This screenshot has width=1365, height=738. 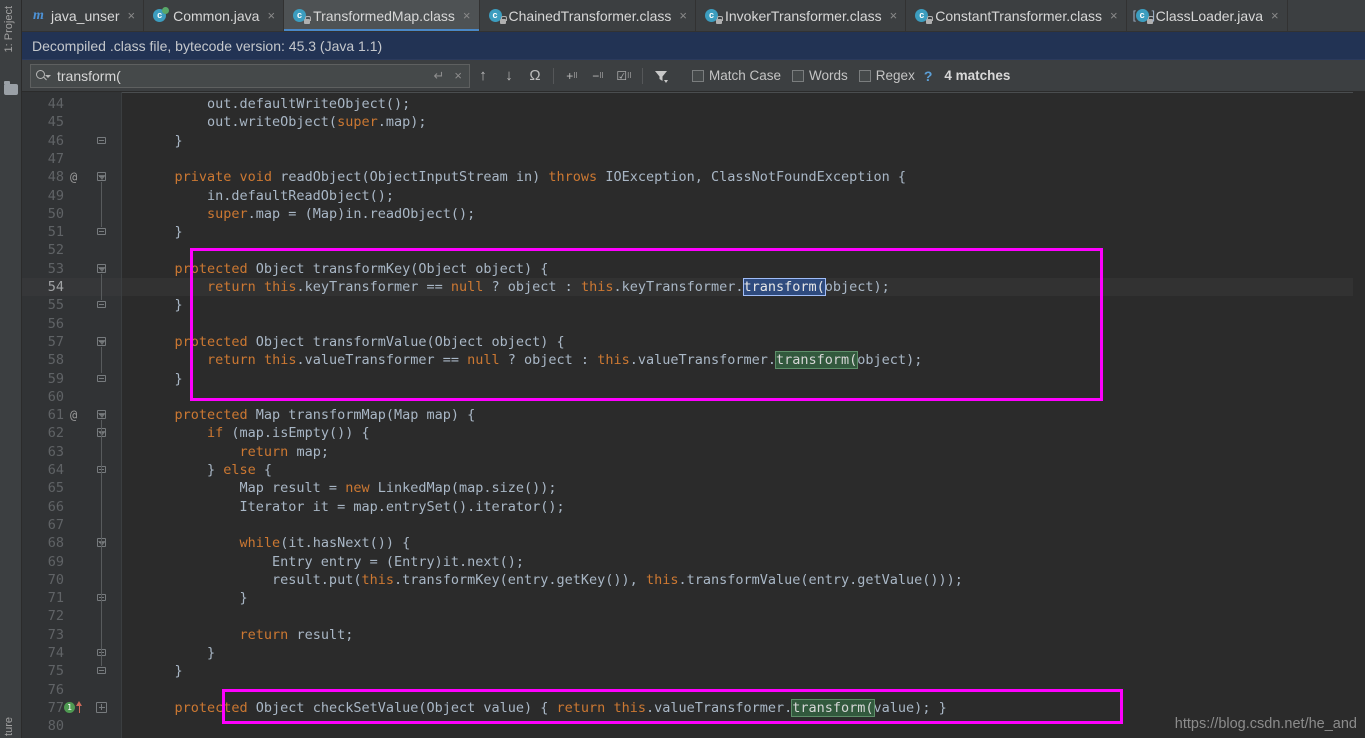 I want to click on line-number: 48 @, so click(x=72, y=177).